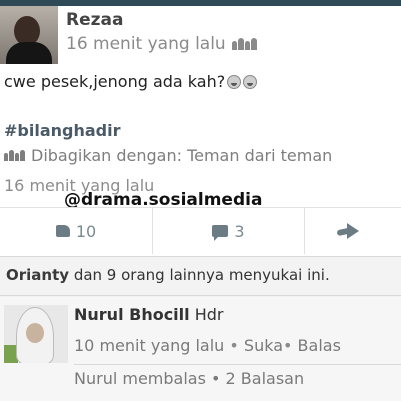 The image size is (401, 401). I want to click on comment-button: 3, so click(229, 231).